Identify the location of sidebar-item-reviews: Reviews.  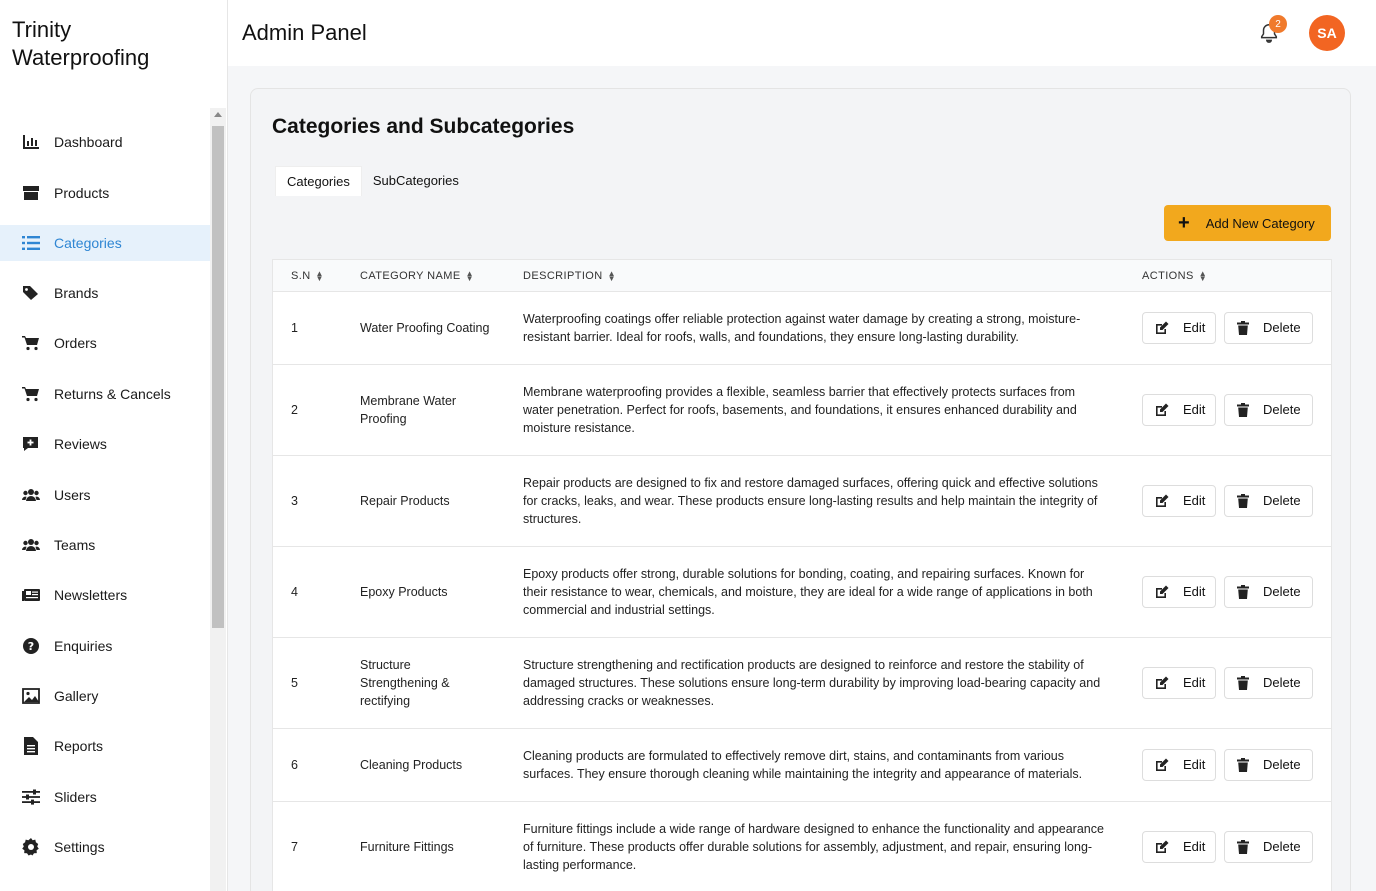
(105, 444).